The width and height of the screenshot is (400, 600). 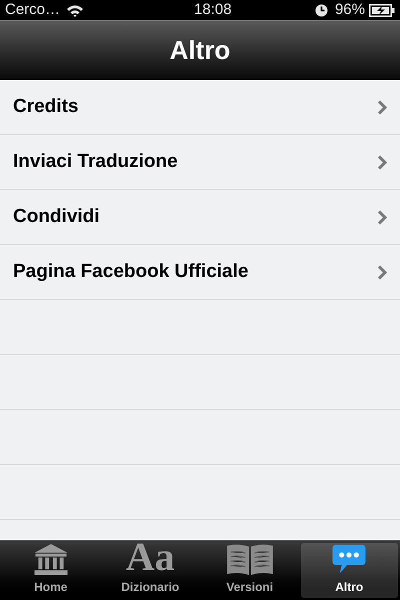 What do you see at coordinates (200, 217) in the screenshot?
I see `menu-row: Condividi` at bounding box center [200, 217].